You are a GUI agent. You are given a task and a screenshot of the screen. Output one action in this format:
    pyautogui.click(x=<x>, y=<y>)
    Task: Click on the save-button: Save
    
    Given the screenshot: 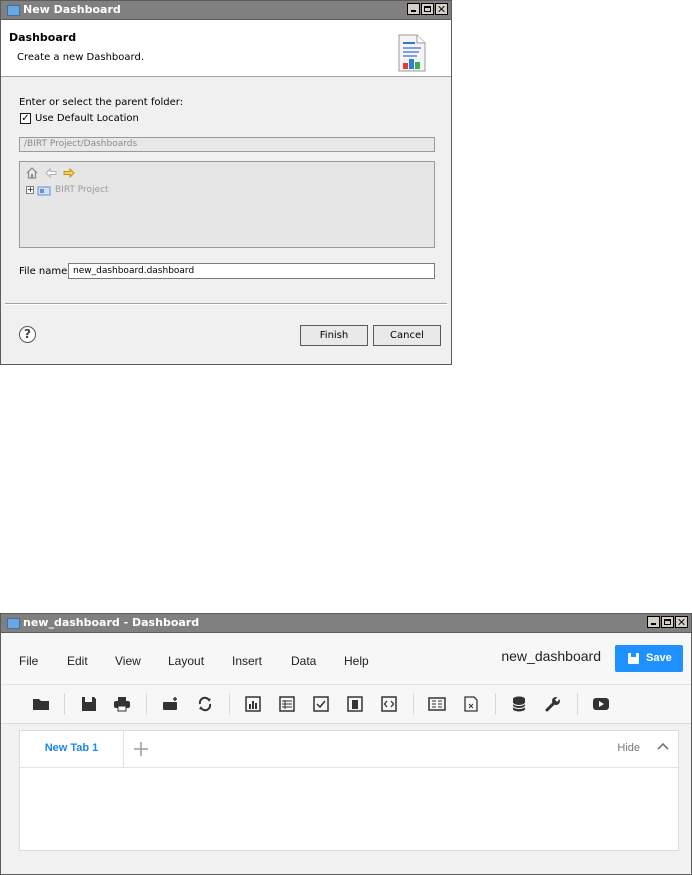 What is the action you would take?
    pyautogui.click(x=649, y=658)
    